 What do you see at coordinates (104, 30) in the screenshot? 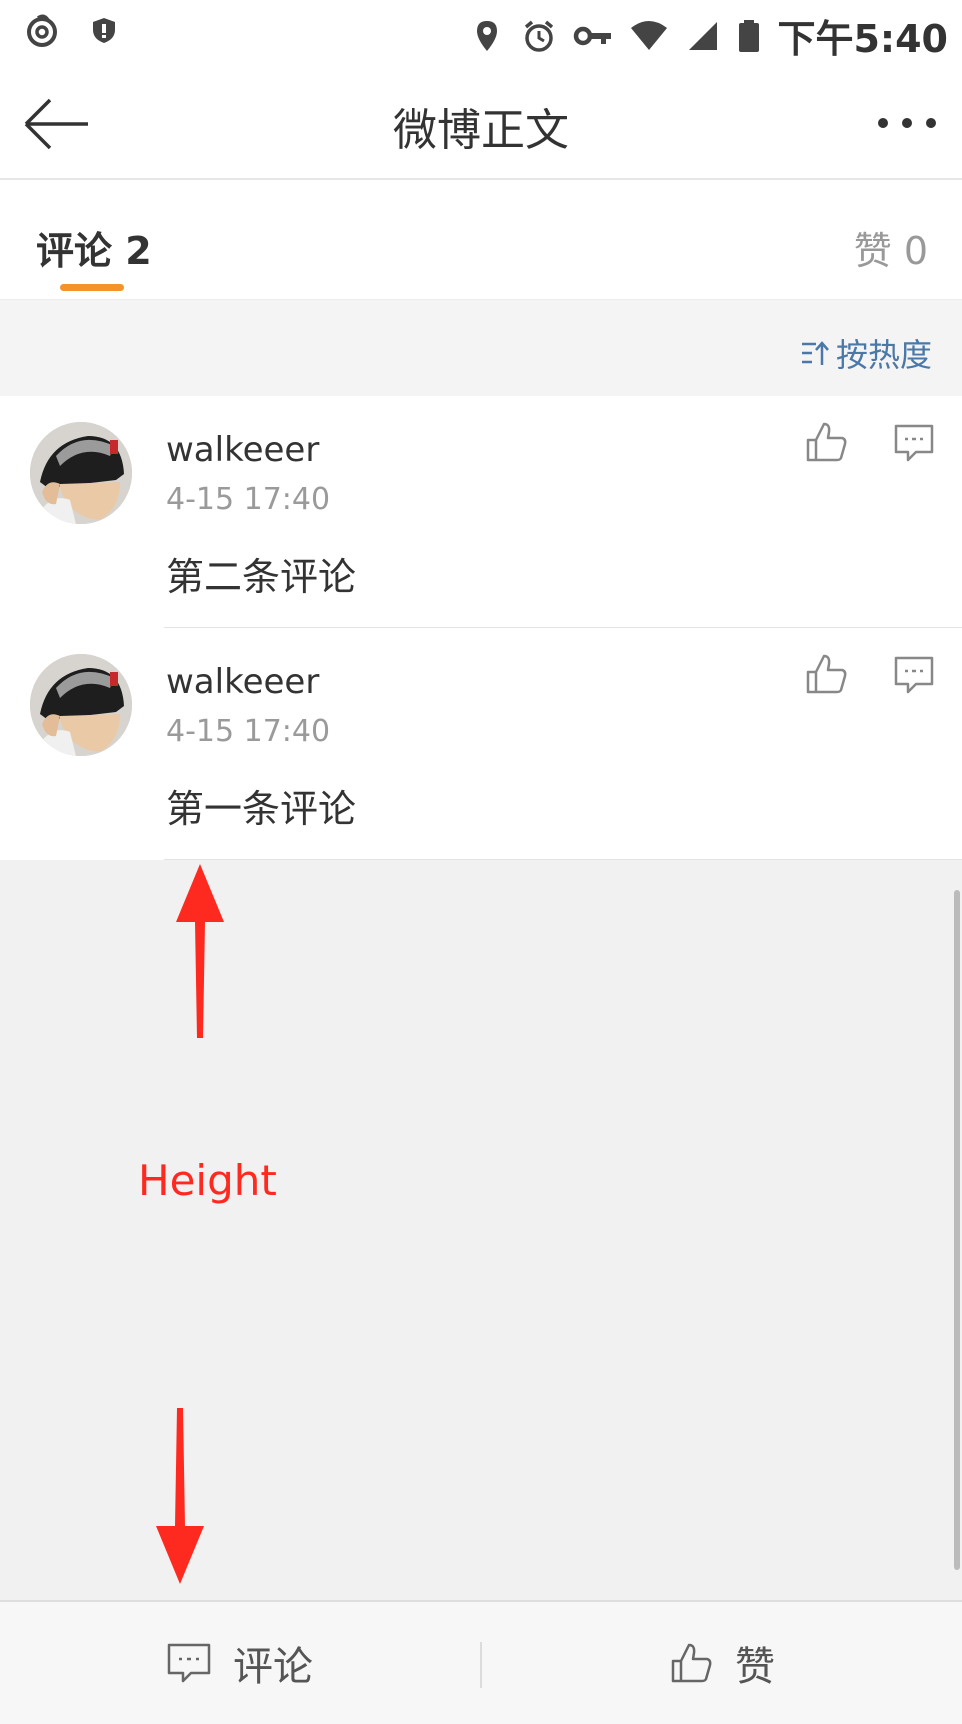
I see `shield-icon` at bounding box center [104, 30].